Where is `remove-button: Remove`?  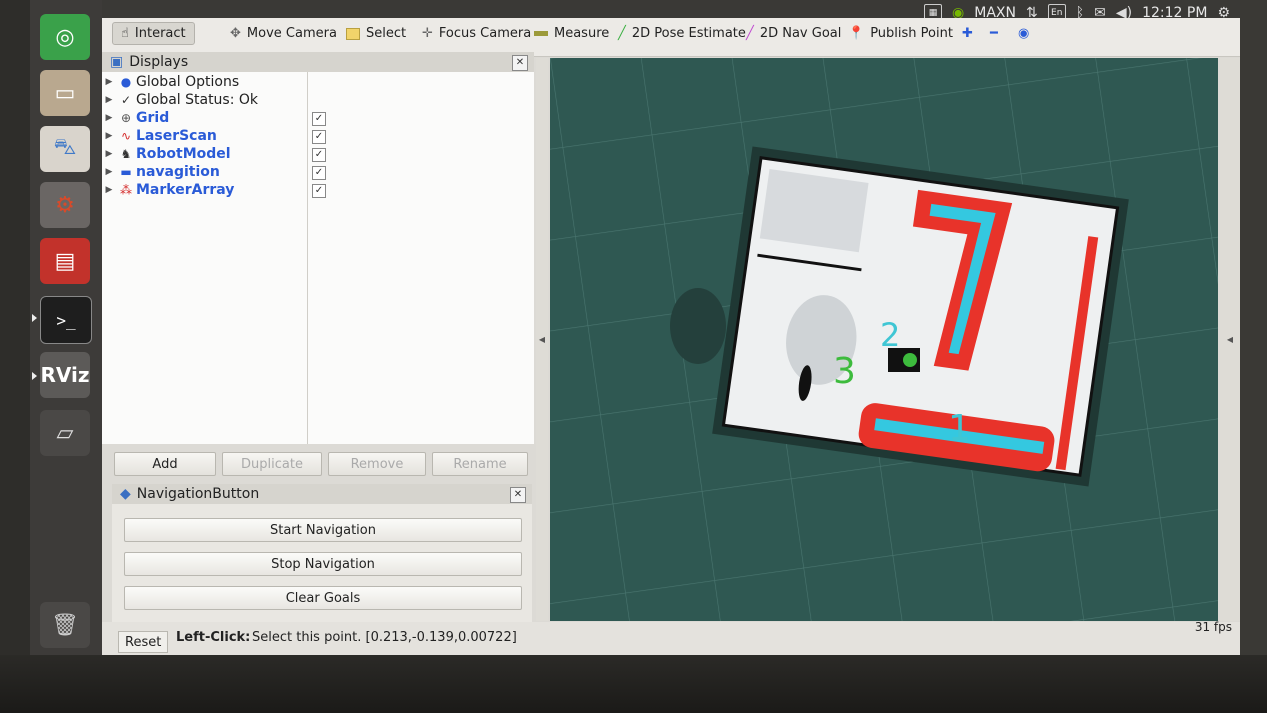
remove-button: Remove is located at coordinates (377, 464).